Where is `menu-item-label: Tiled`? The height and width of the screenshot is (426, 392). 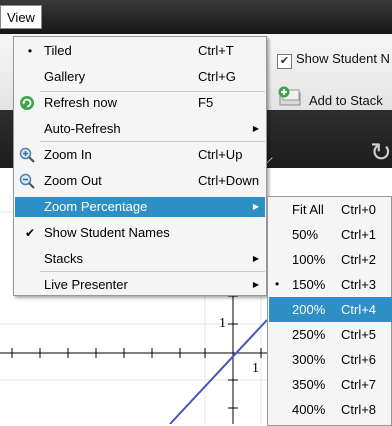 menu-item-label: Tiled is located at coordinates (58, 50).